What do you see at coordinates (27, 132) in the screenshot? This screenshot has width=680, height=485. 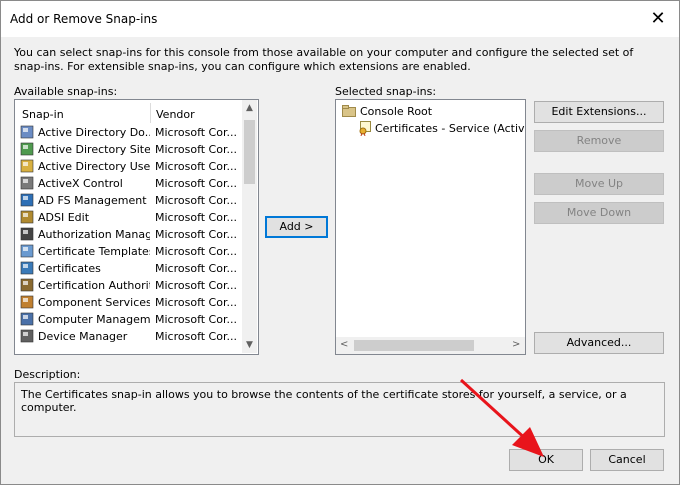 I see `ad-domains-icon` at bounding box center [27, 132].